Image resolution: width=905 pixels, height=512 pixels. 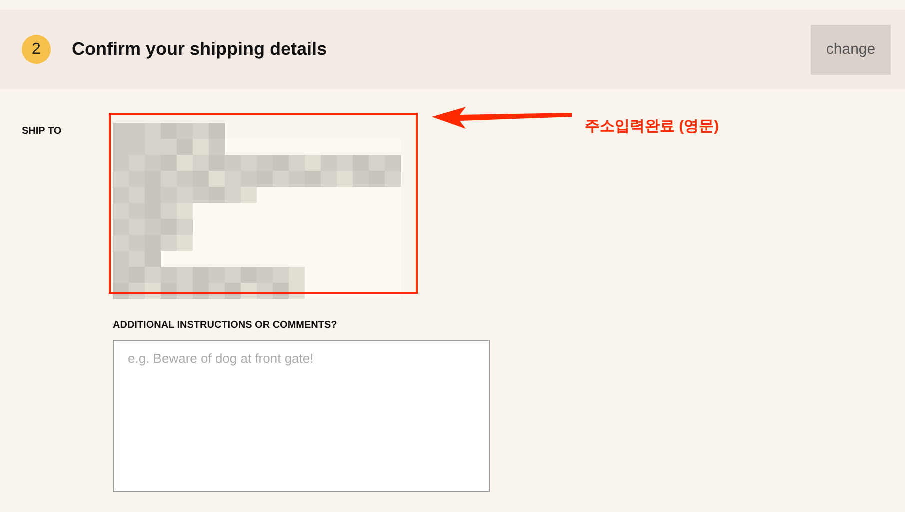 What do you see at coordinates (301, 416) in the screenshot?
I see `comments-field: e.g. Beware of dog at front gate!` at bounding box center [301, 416].